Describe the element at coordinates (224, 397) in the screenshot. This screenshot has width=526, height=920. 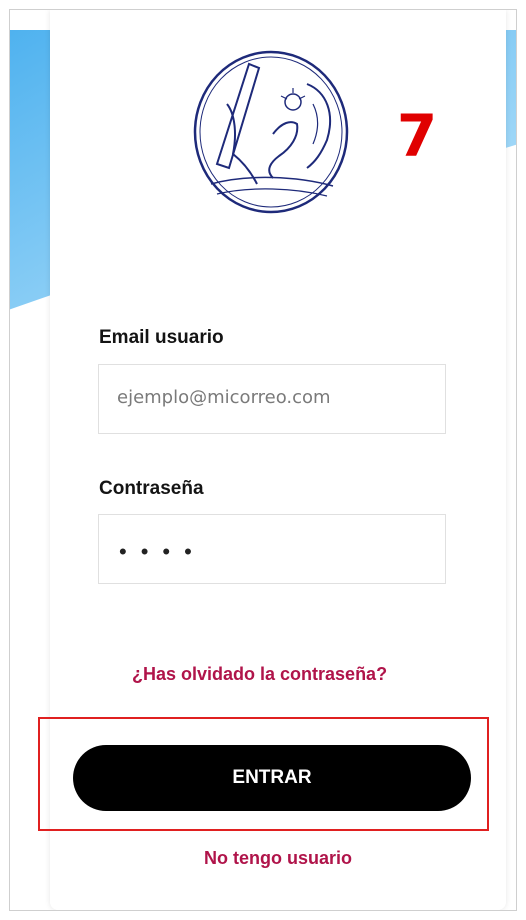
I see `email-placeholder: ejemplo@micorreo.com` at that location.